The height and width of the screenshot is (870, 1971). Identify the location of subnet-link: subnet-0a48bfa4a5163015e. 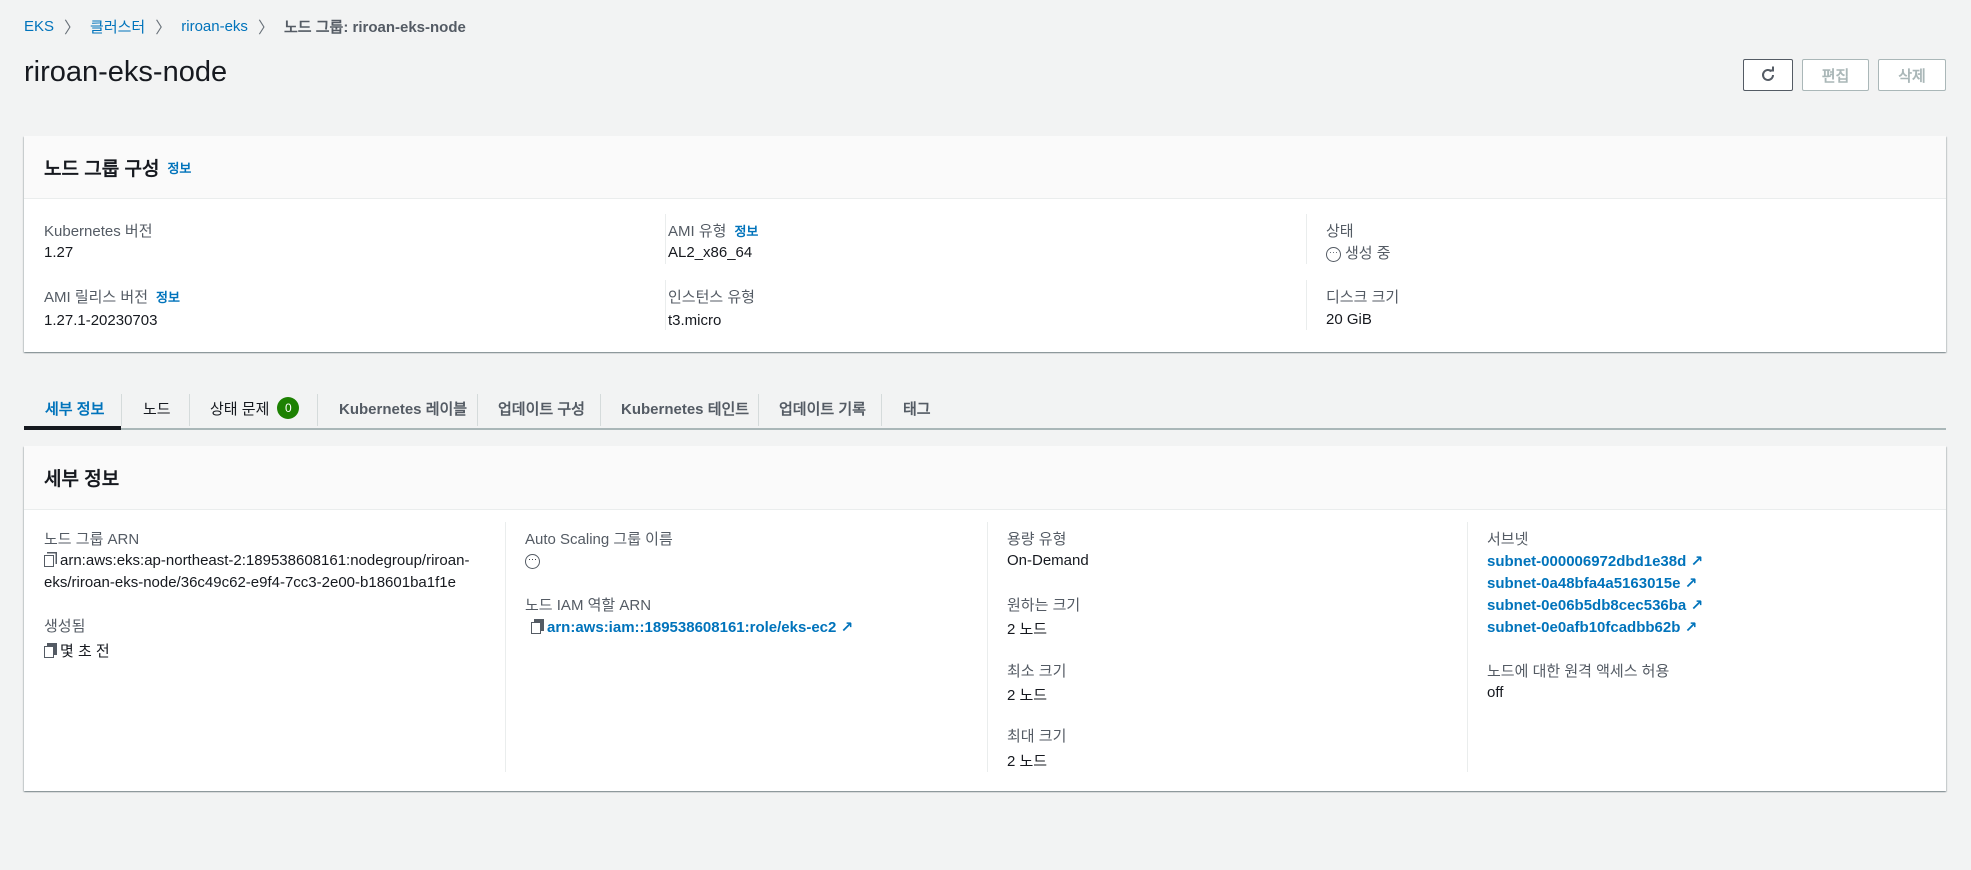
(1583, 583).